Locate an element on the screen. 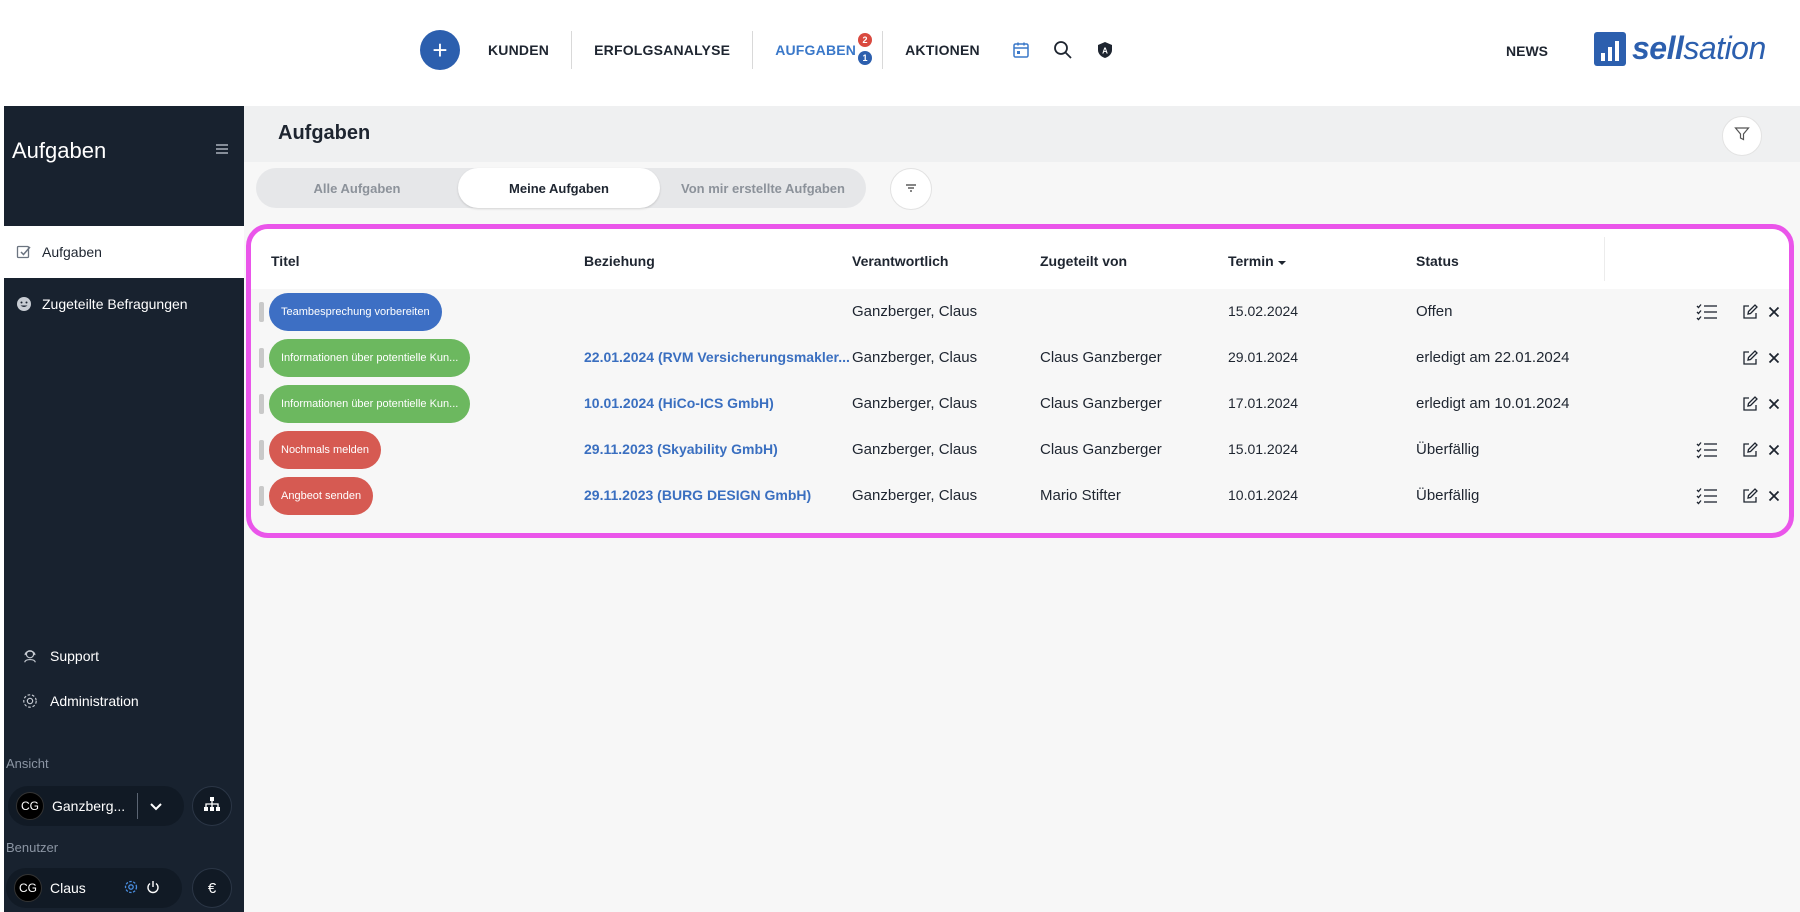 The width and height of the screenshot is (1800, 912). currency-symbol: € is located at coordinates (212, 888).